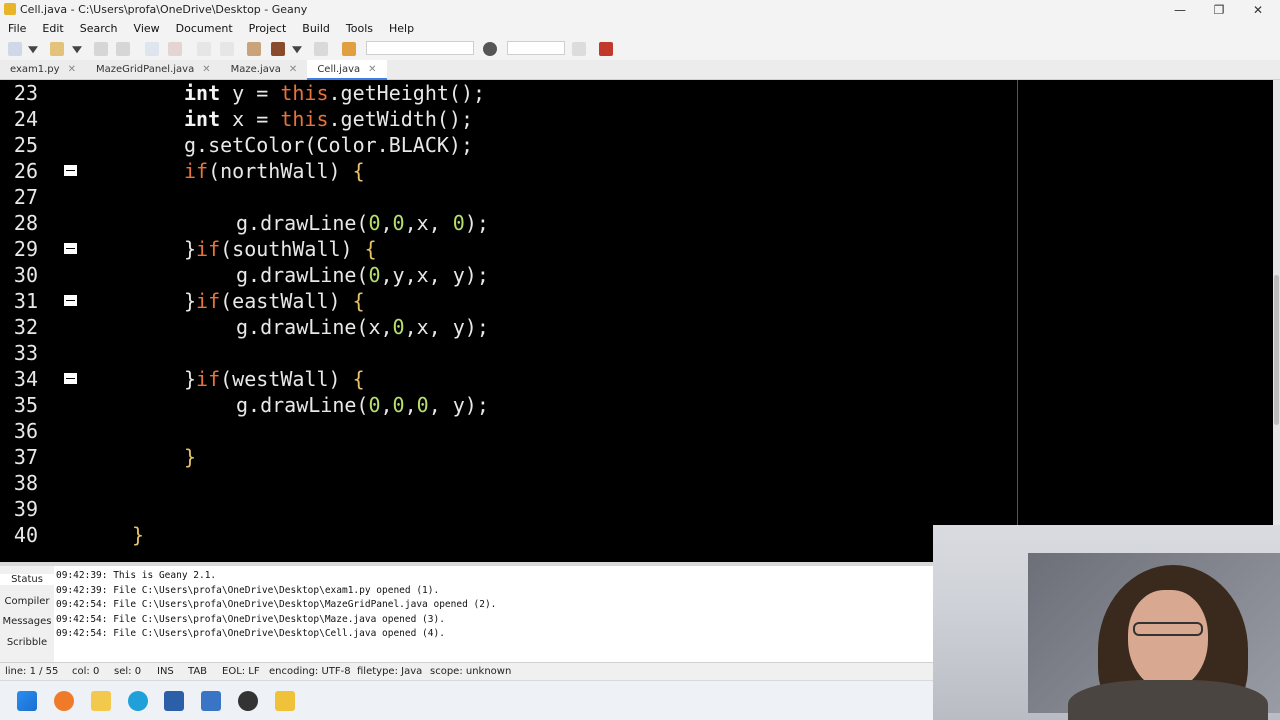 This screenshot has width=1280, height=720. Describe the element at coordinates (508, 535) in the screenshot. I see `code-line: 40 }` at that location.